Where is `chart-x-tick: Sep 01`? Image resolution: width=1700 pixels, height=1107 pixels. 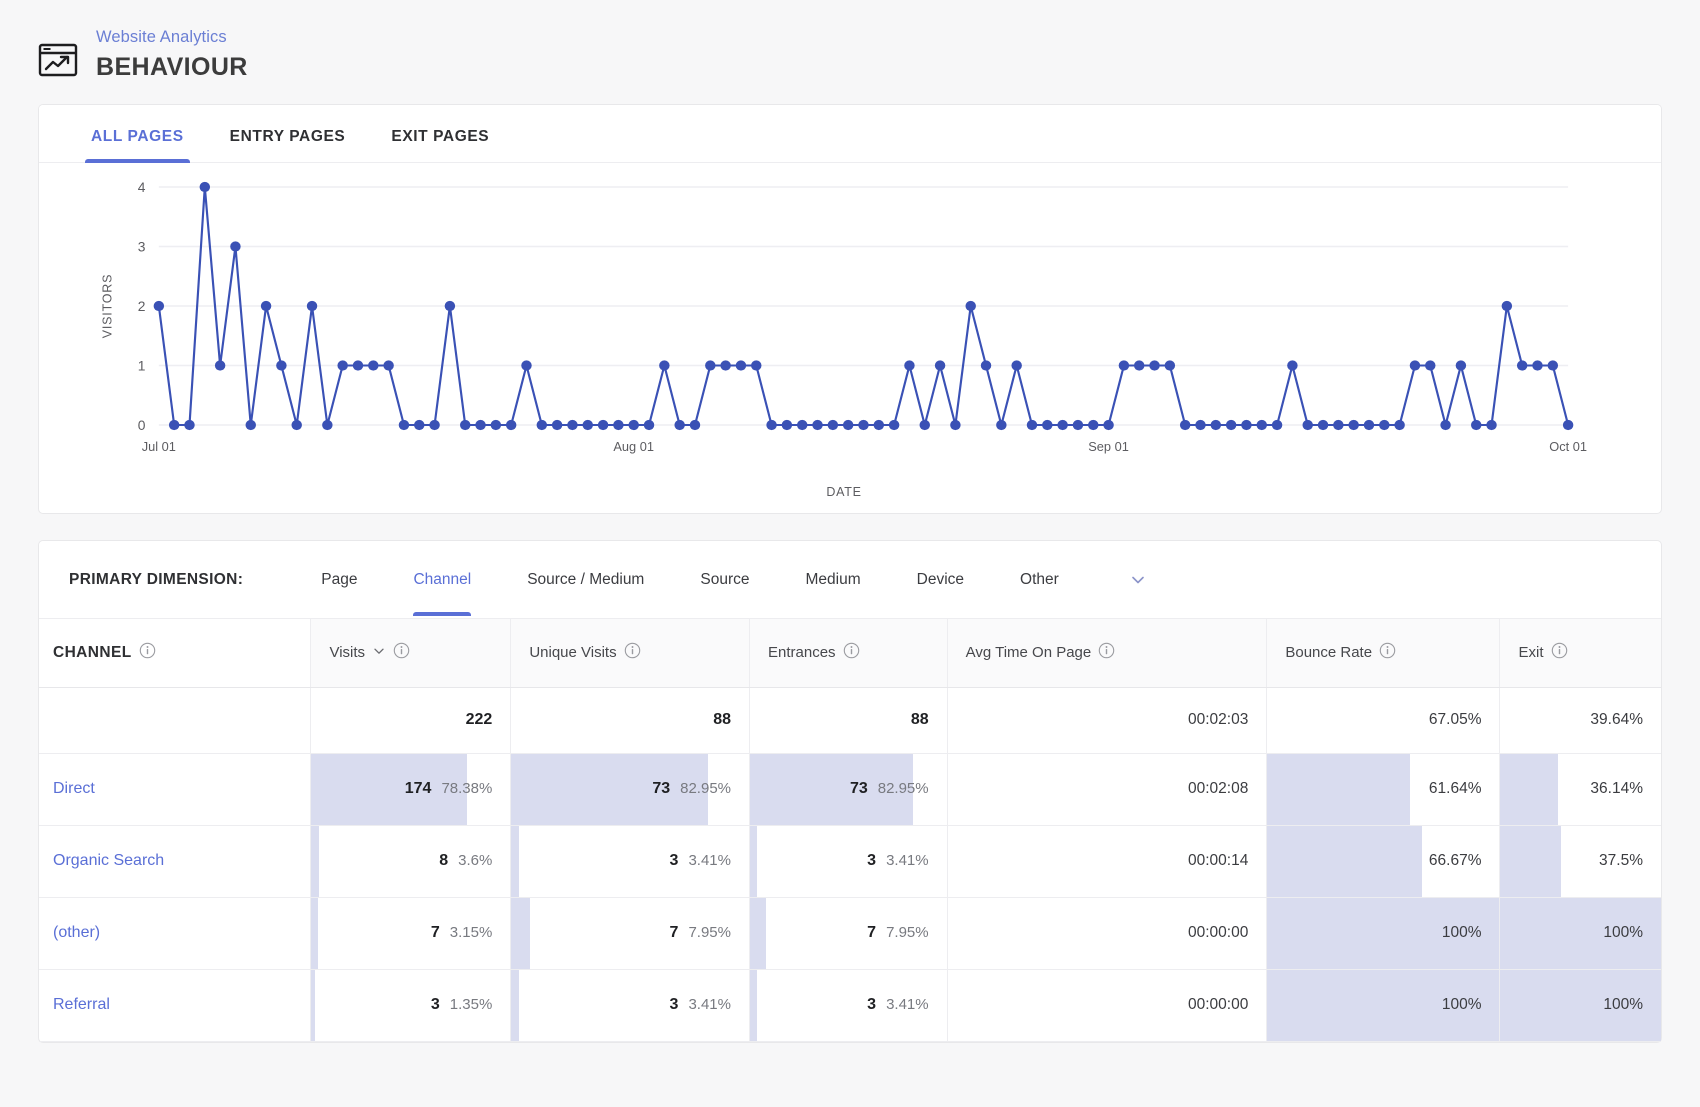 chart-x-tick: Sep 01 is located at coordinates (1108, 447).